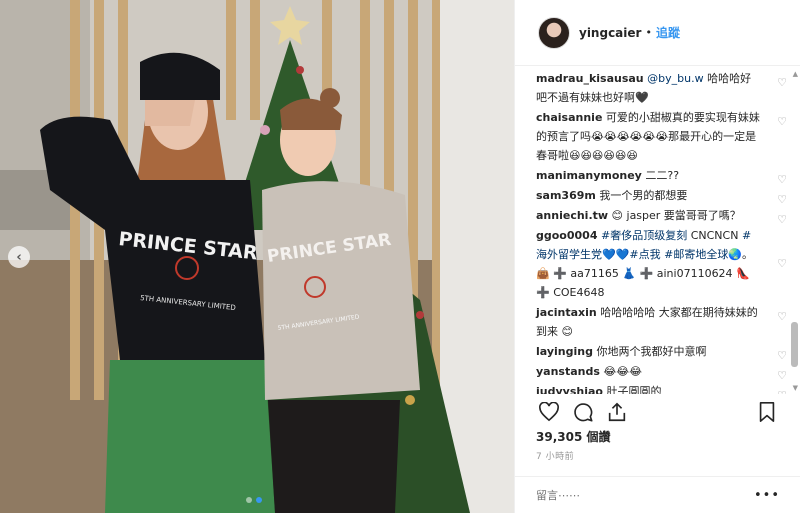 The height and width of the screenshot is (513, 800). What do you see at coordinates (549, 412) in the screenshot?
I see `heart-icon` at bounding box center [549, 412].